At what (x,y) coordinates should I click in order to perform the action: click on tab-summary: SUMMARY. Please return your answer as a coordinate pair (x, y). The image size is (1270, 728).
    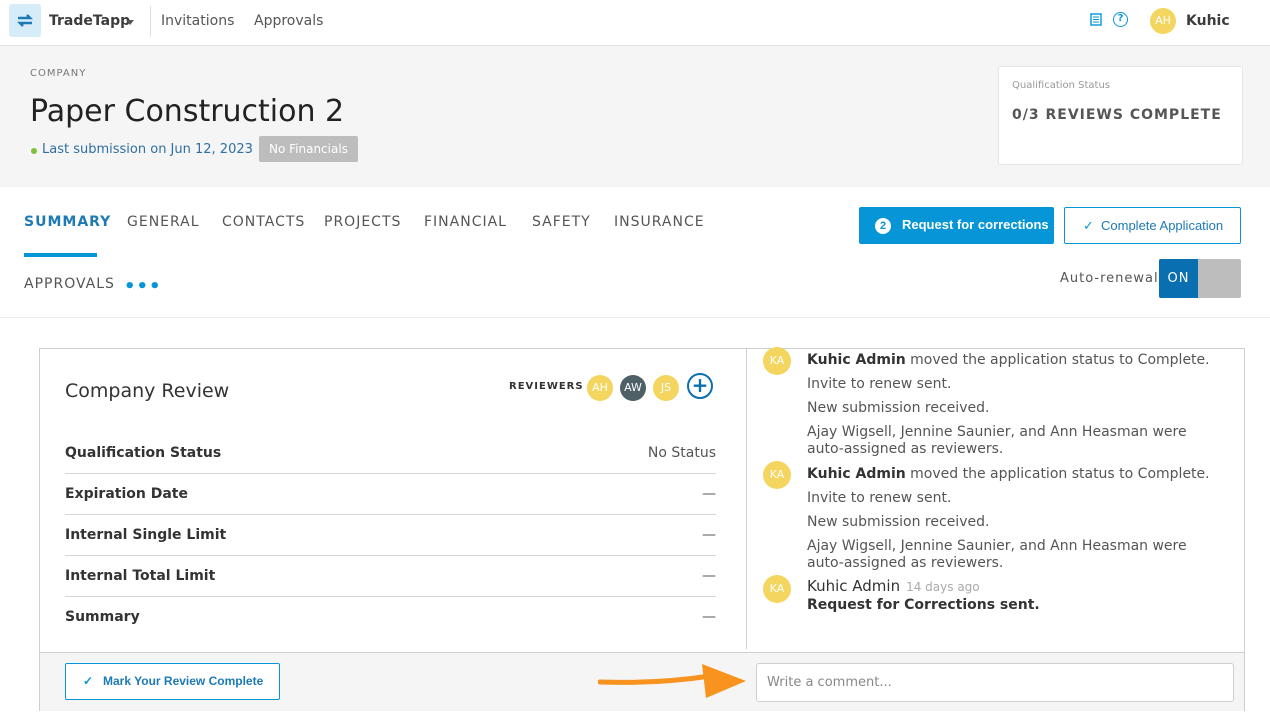
    Looking at the image, I should click on (67, 222).